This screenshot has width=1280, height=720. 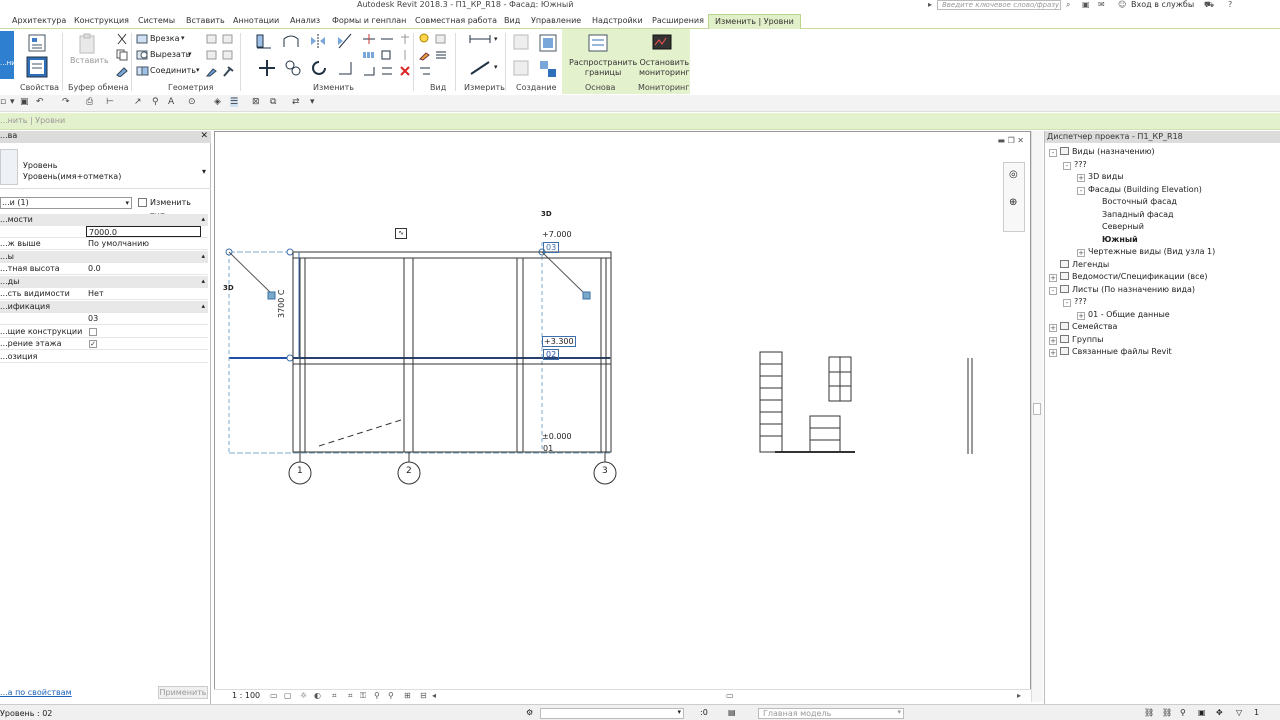 I want to click on elevation-field: 7000.0, so click(x=143, y=231).